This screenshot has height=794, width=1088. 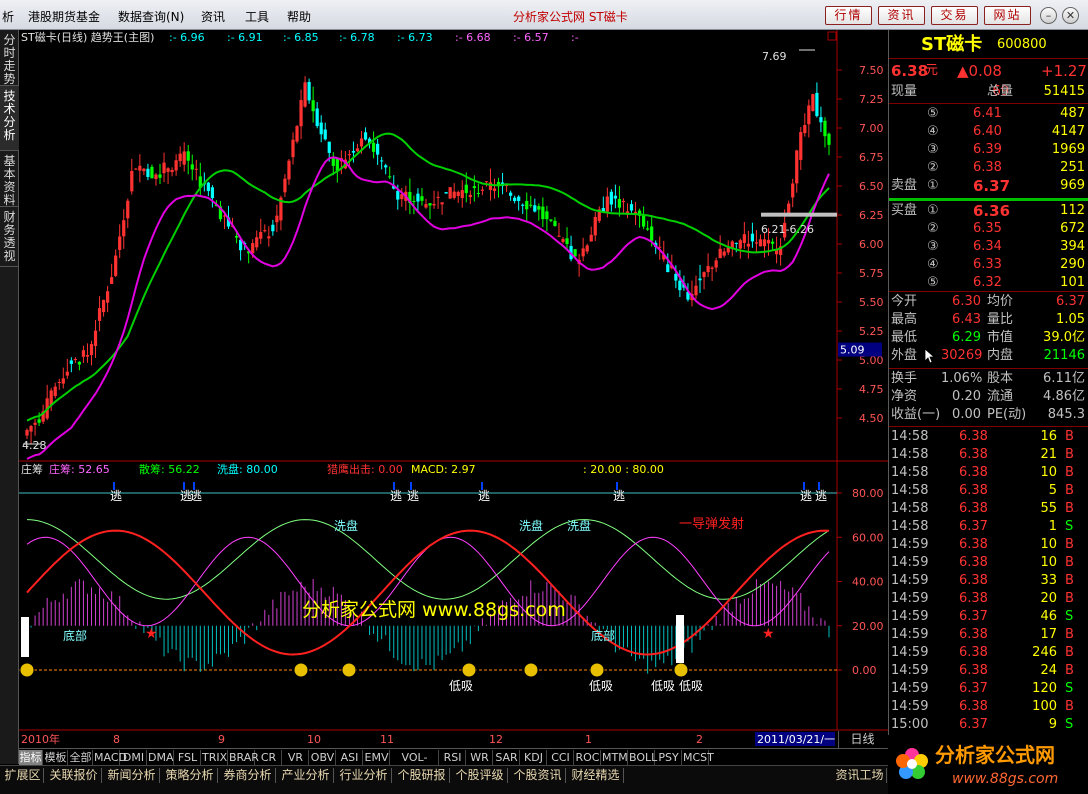 I want to click on buy-label: 低吸, so click(x=663, y=686).